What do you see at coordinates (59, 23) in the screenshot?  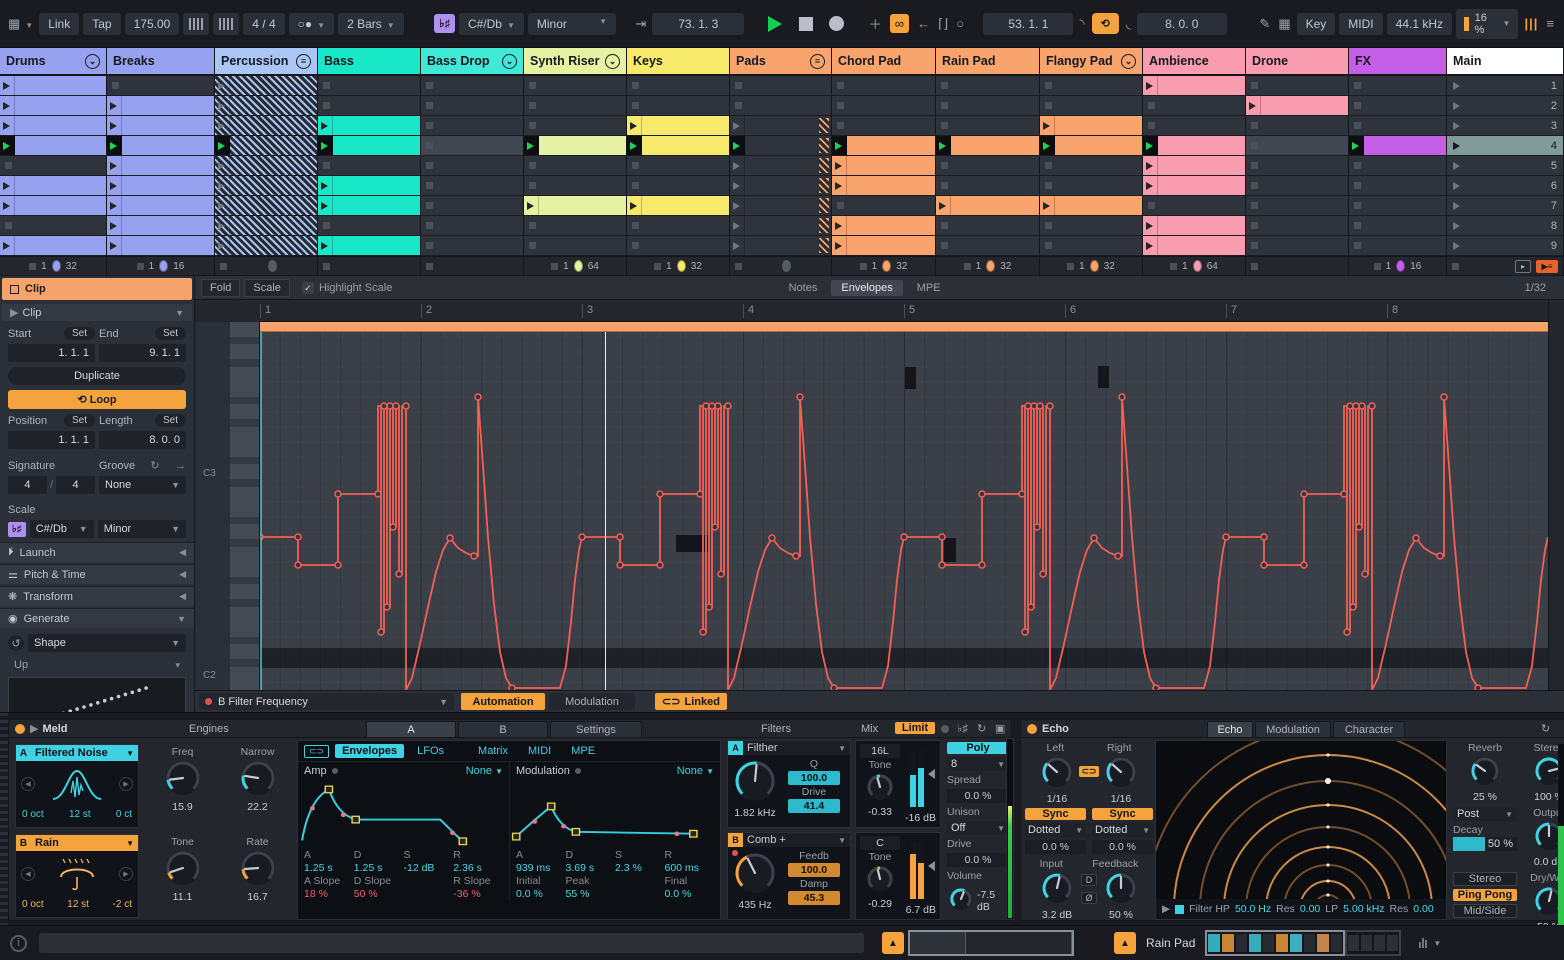 I see `link-button: Link` at bounding box center [59, 23].